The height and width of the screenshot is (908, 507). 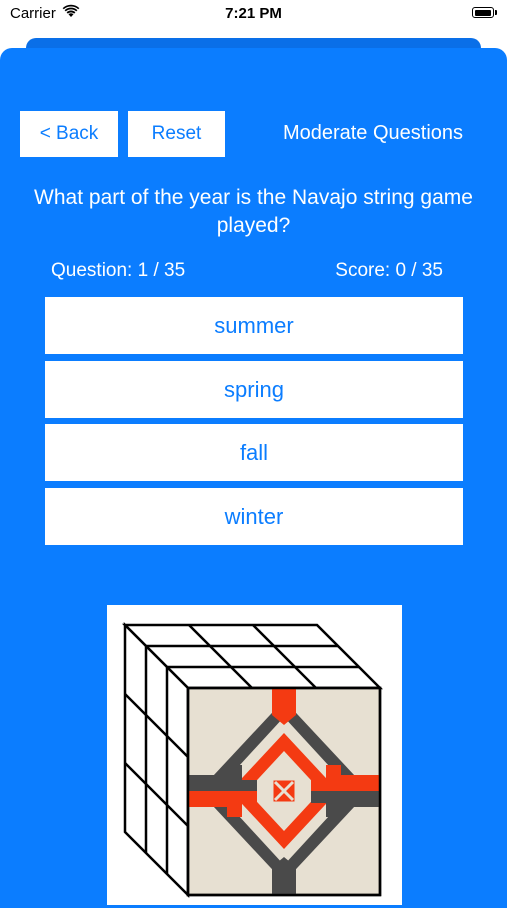 What do you see at coordinates (254, 389) in the screenshot?
I see `answer-button-spring: spring` at bounding box center [254, 389].